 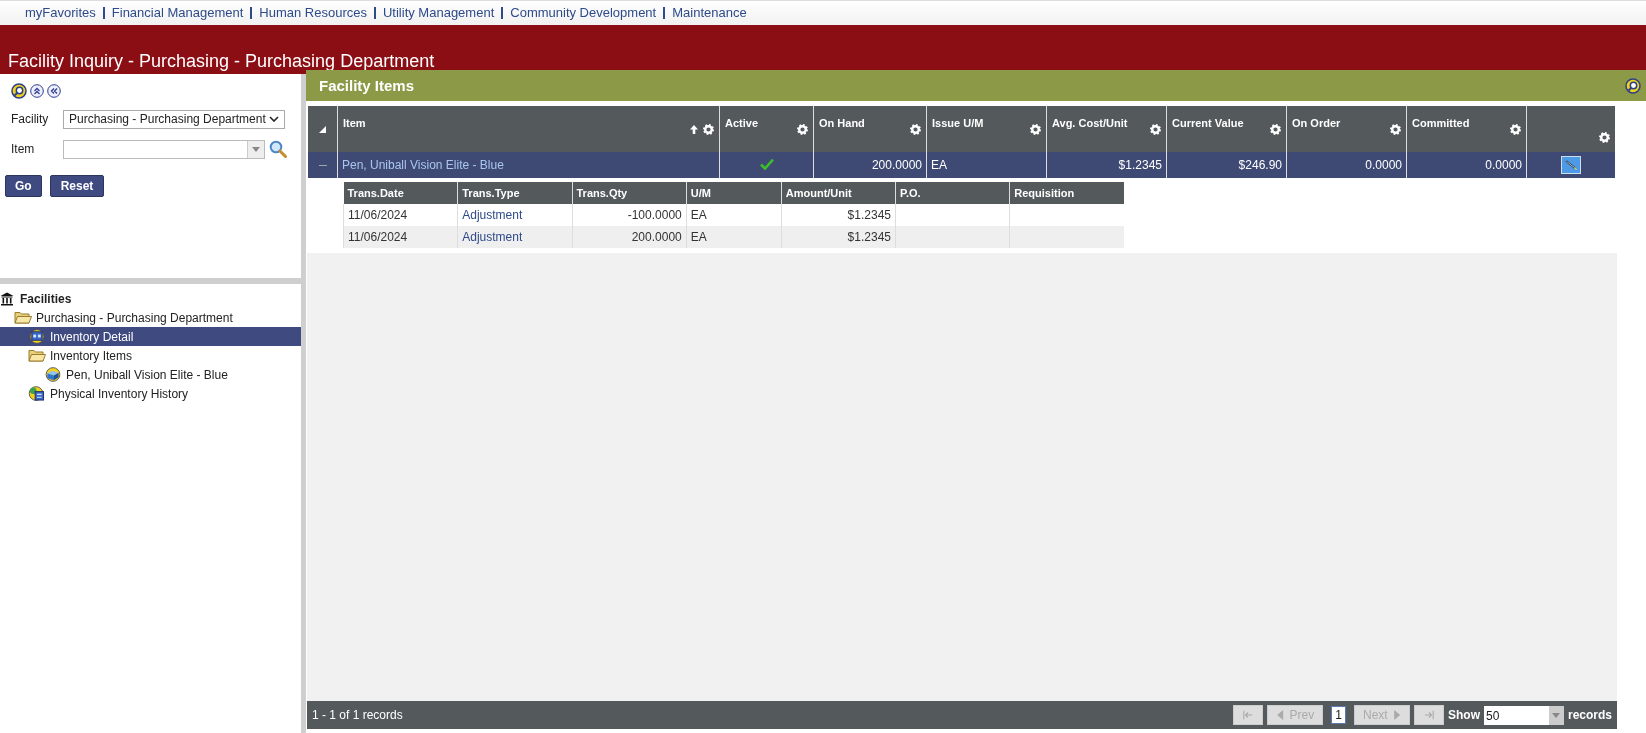 What do you see at coordinates (77, 186) in the screenshot?
I see `form-button: Reset` at bounding box center [77, 186].